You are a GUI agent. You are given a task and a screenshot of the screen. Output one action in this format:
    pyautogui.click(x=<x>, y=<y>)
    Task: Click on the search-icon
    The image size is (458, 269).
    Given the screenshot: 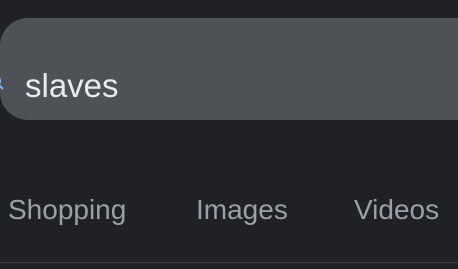 What is the action you would take?
    pyautogui.click(x=2, y=82)
    